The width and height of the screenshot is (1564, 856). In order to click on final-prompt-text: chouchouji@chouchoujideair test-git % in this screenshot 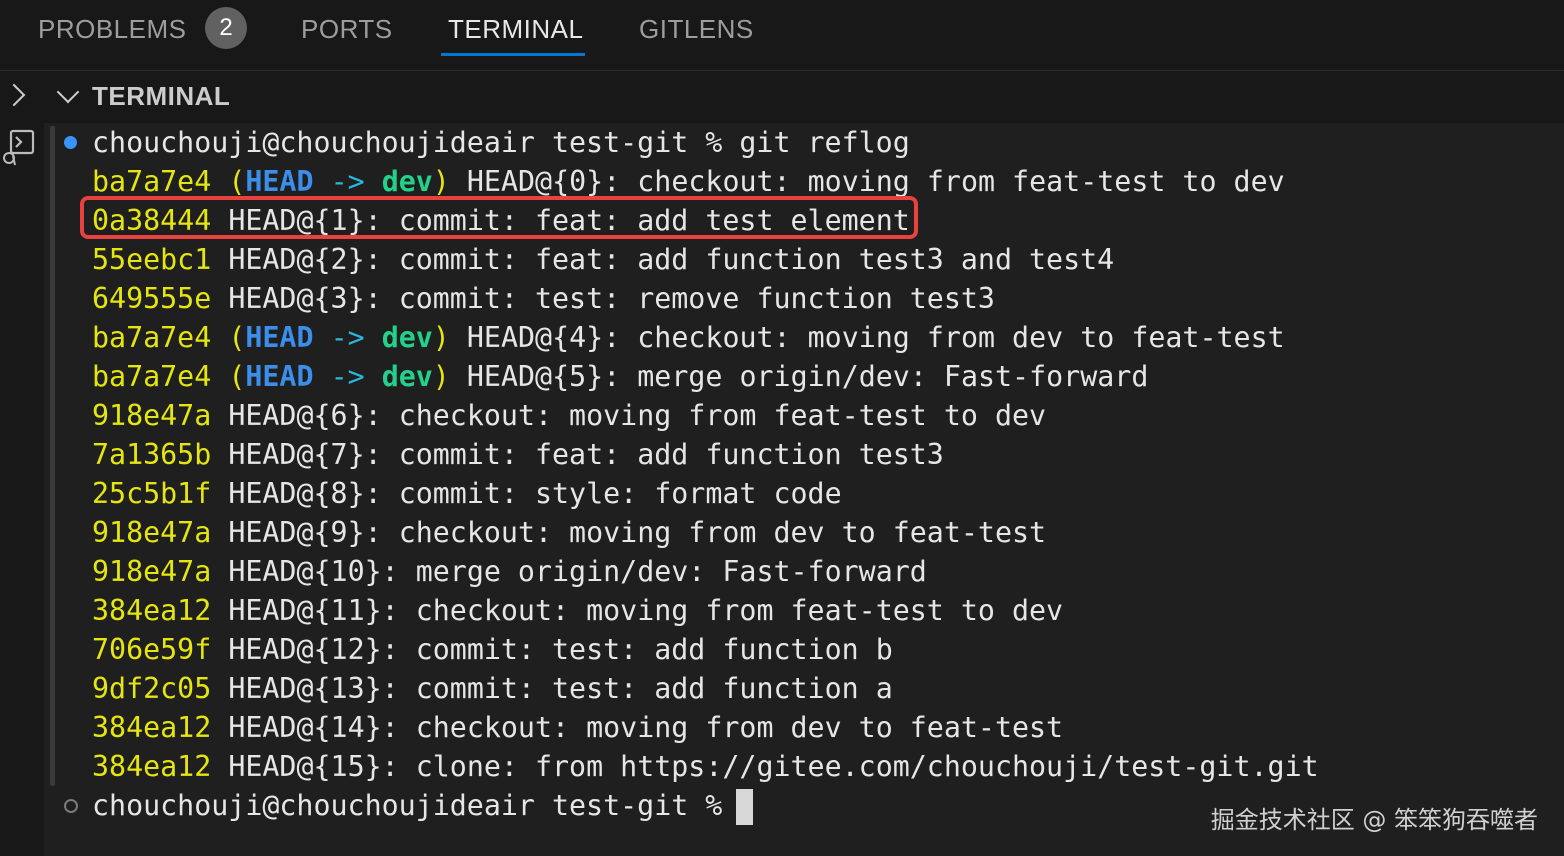, I will do `click(407, 805)`.